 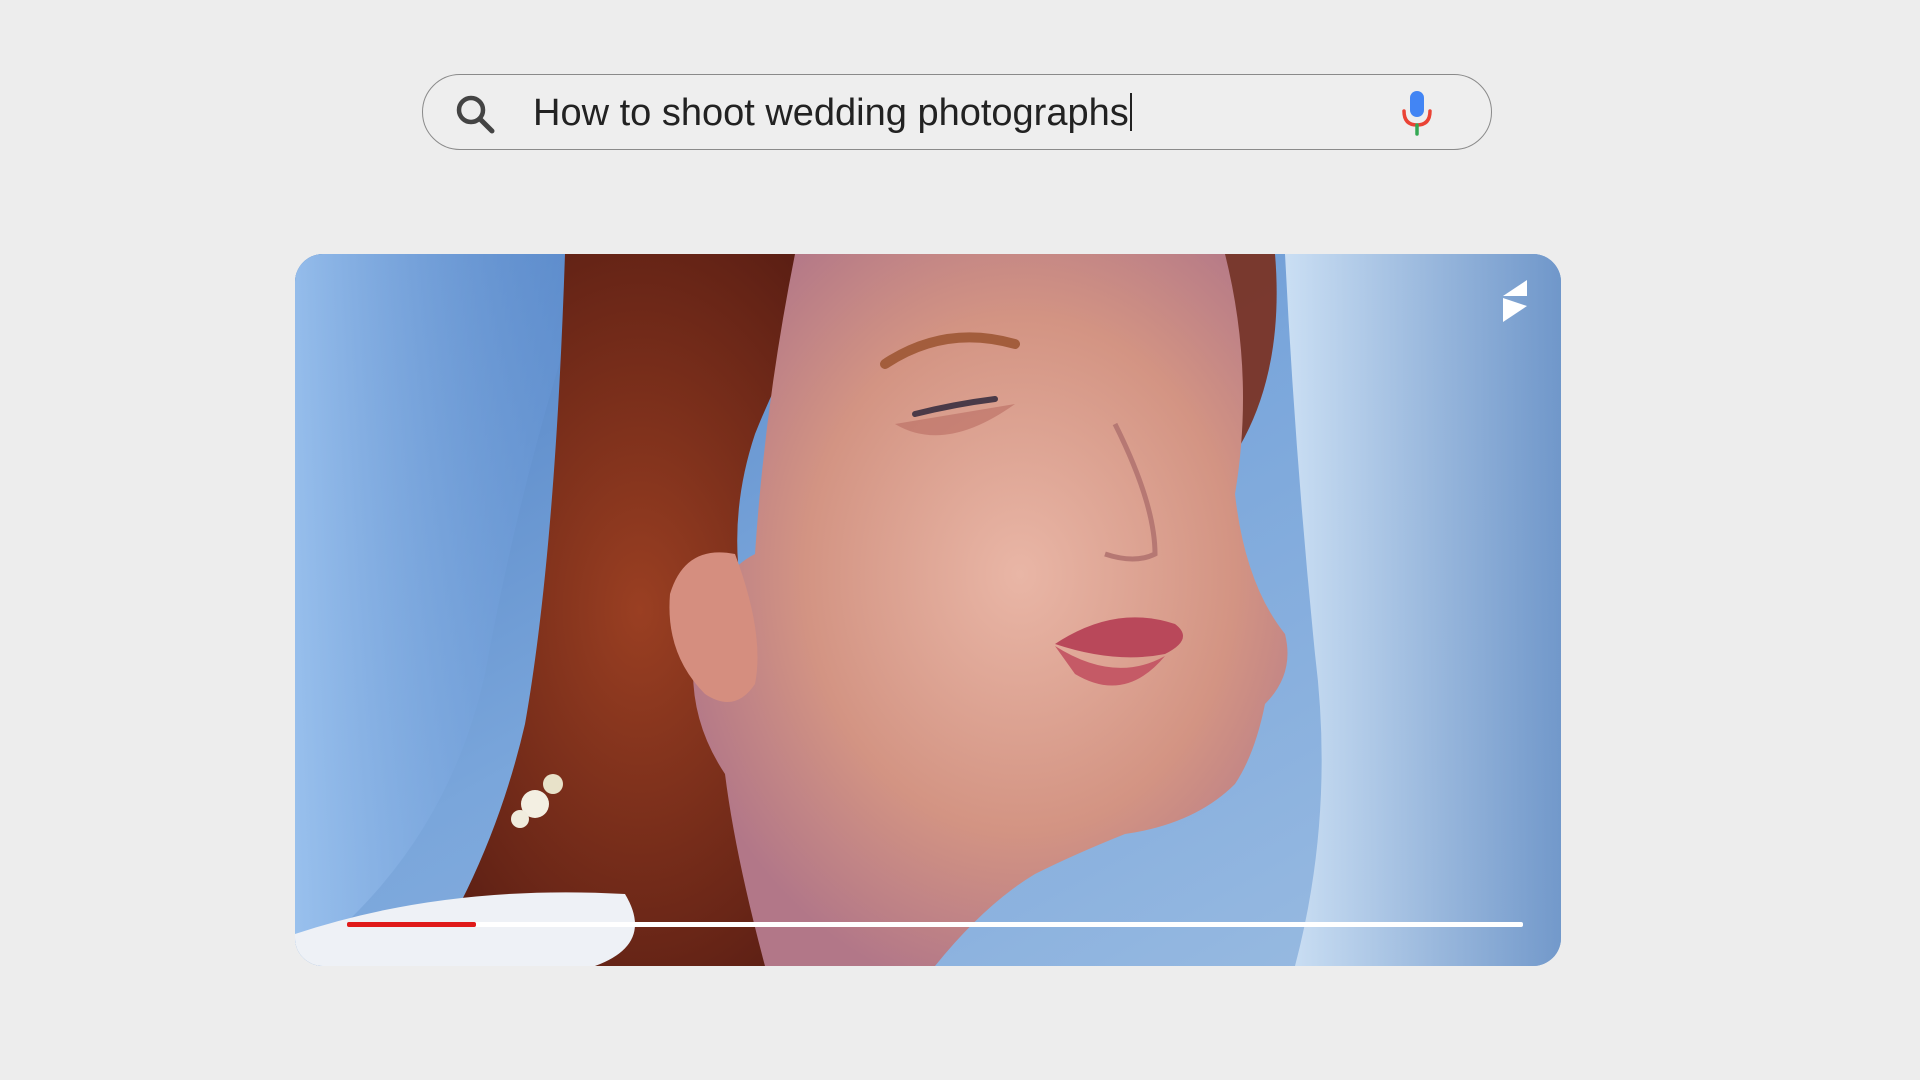 What do you see at coordinates (1130, 112) in the screenshot?
I see `text-caret` at bounding box center [1130, 112].